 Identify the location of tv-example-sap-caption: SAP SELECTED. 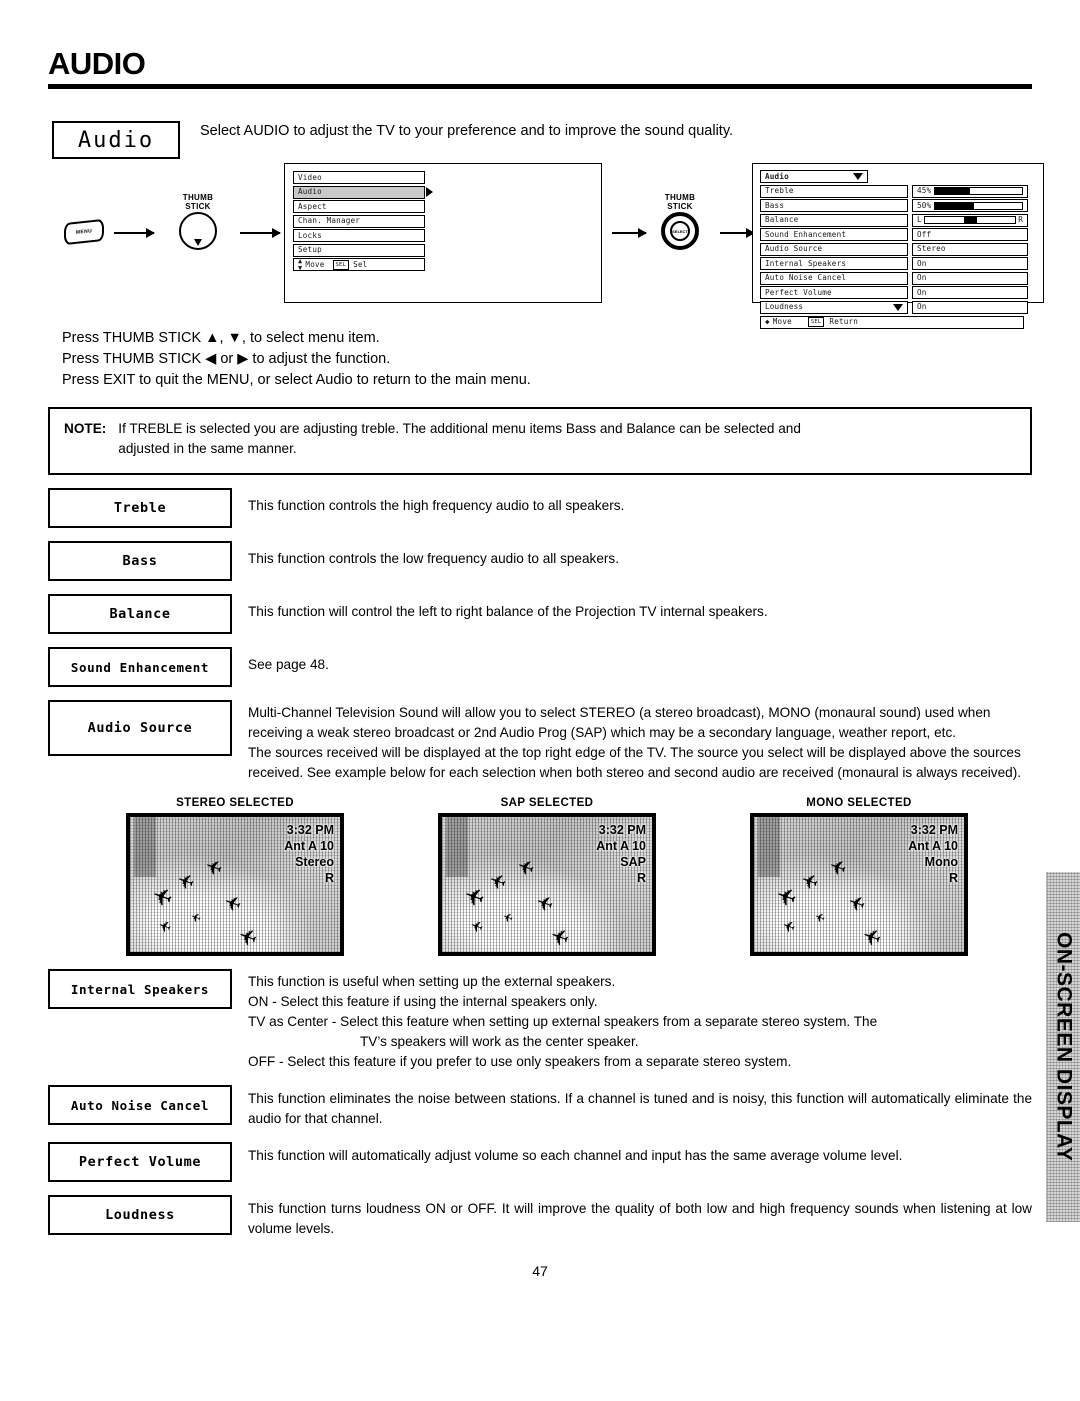
(547, 803).